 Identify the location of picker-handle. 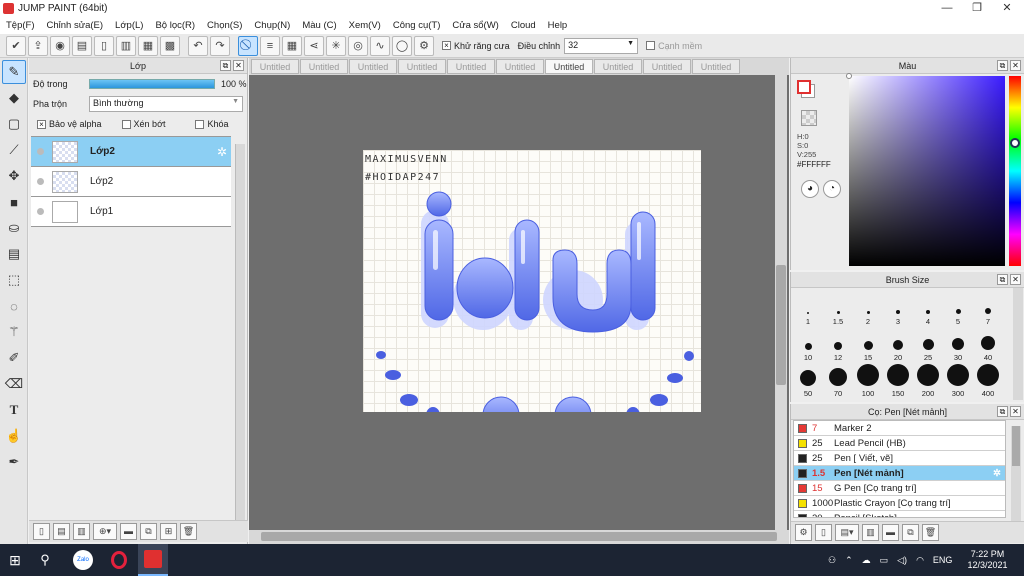
(849, 76).